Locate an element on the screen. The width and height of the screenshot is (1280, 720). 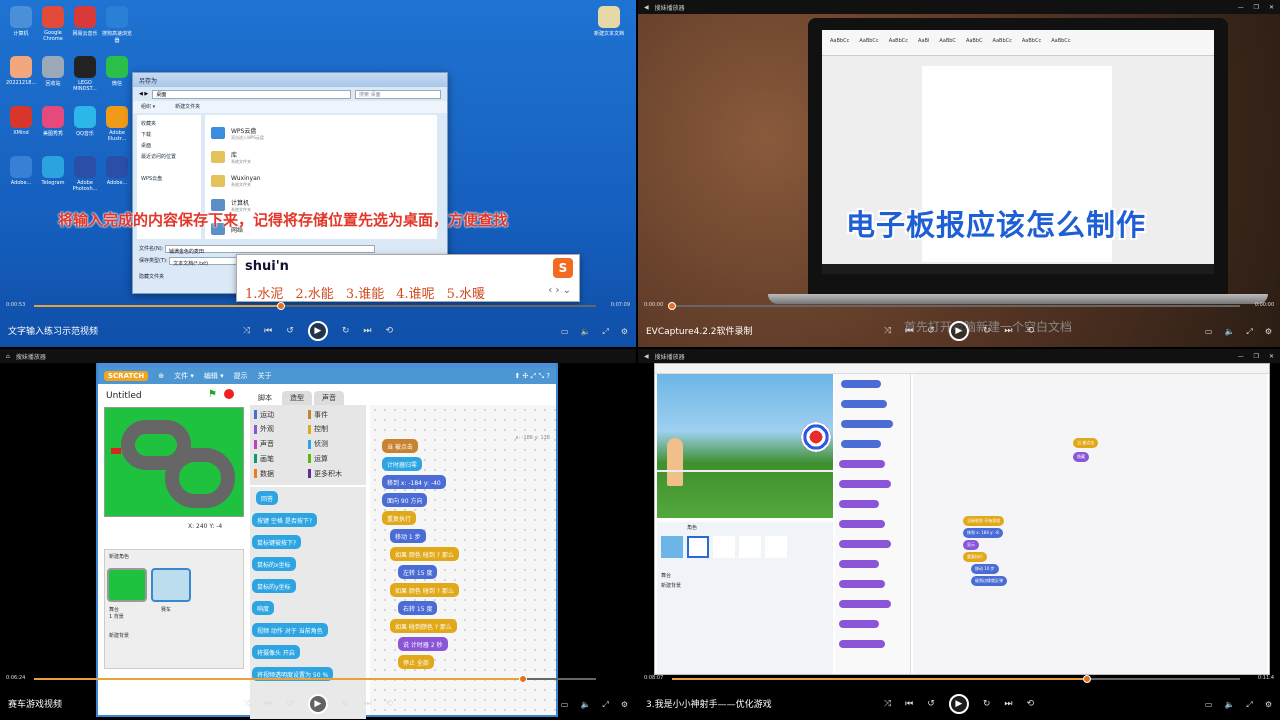
block-category: 控制 is located at coordinates (335, 429).